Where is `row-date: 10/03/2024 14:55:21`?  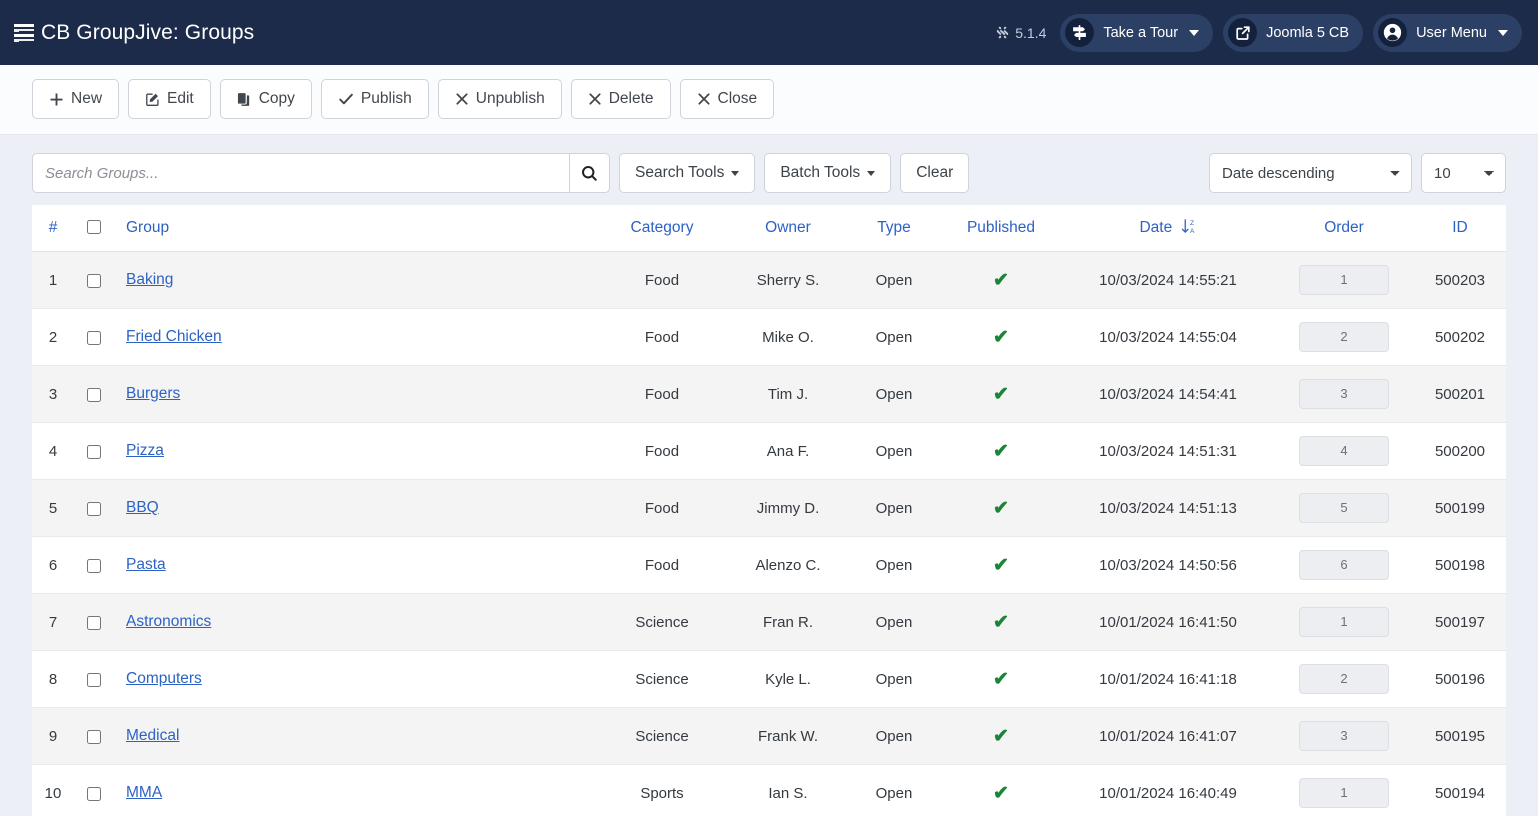
row-date: 10/03/2024 14:55:21 is located at coordinates (1168, 280).